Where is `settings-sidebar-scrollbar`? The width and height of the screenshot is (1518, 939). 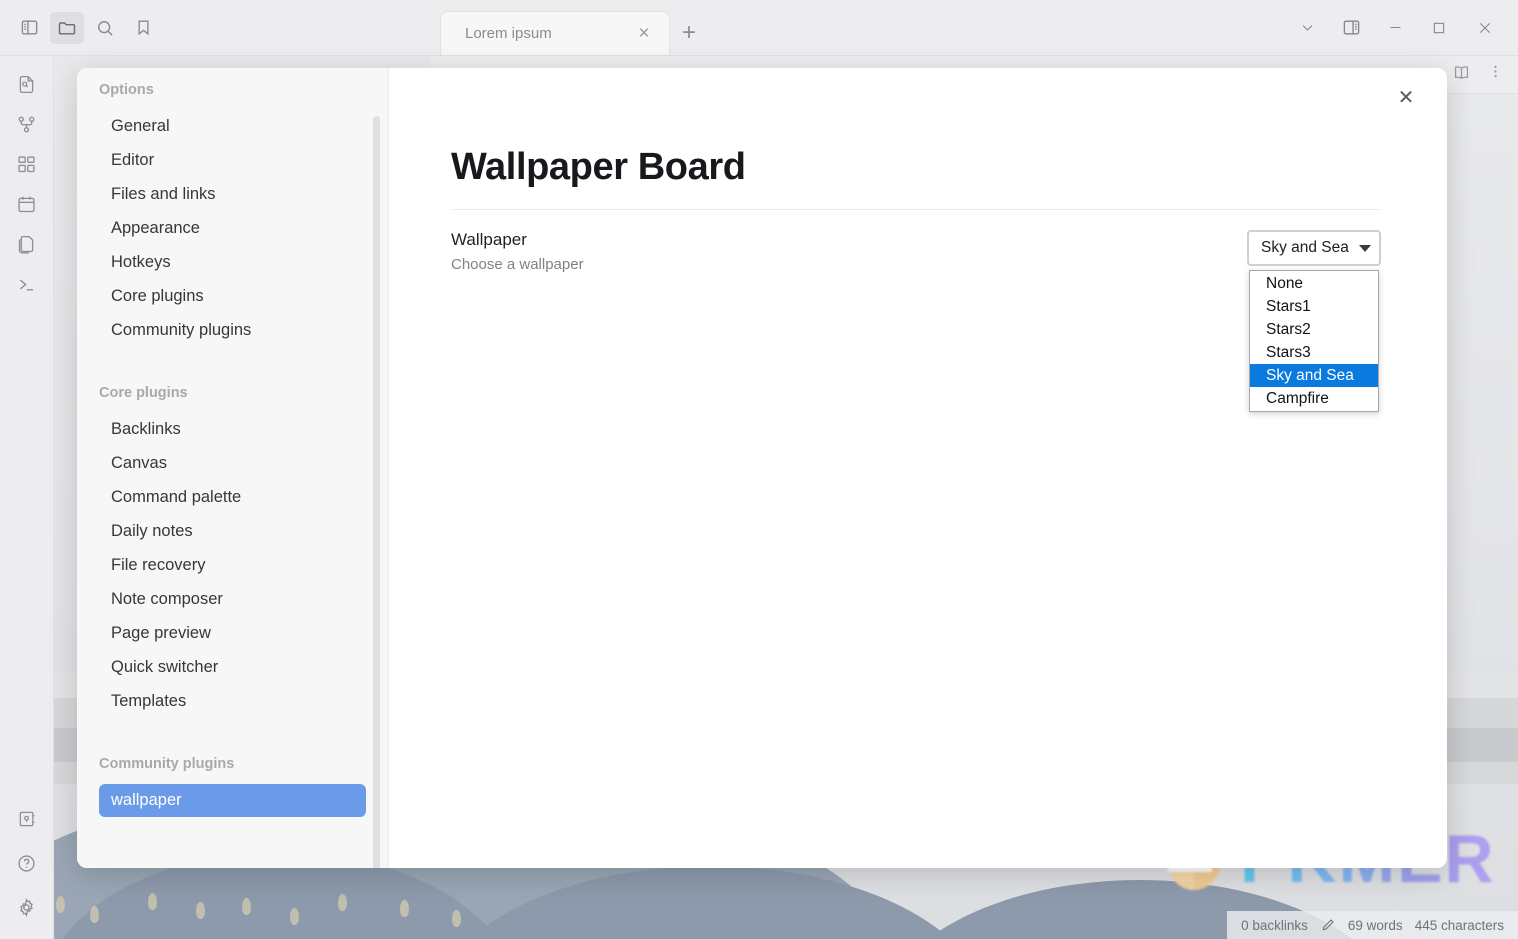 settings-sidebar-scrollbar is located at coordinates (376, 492).